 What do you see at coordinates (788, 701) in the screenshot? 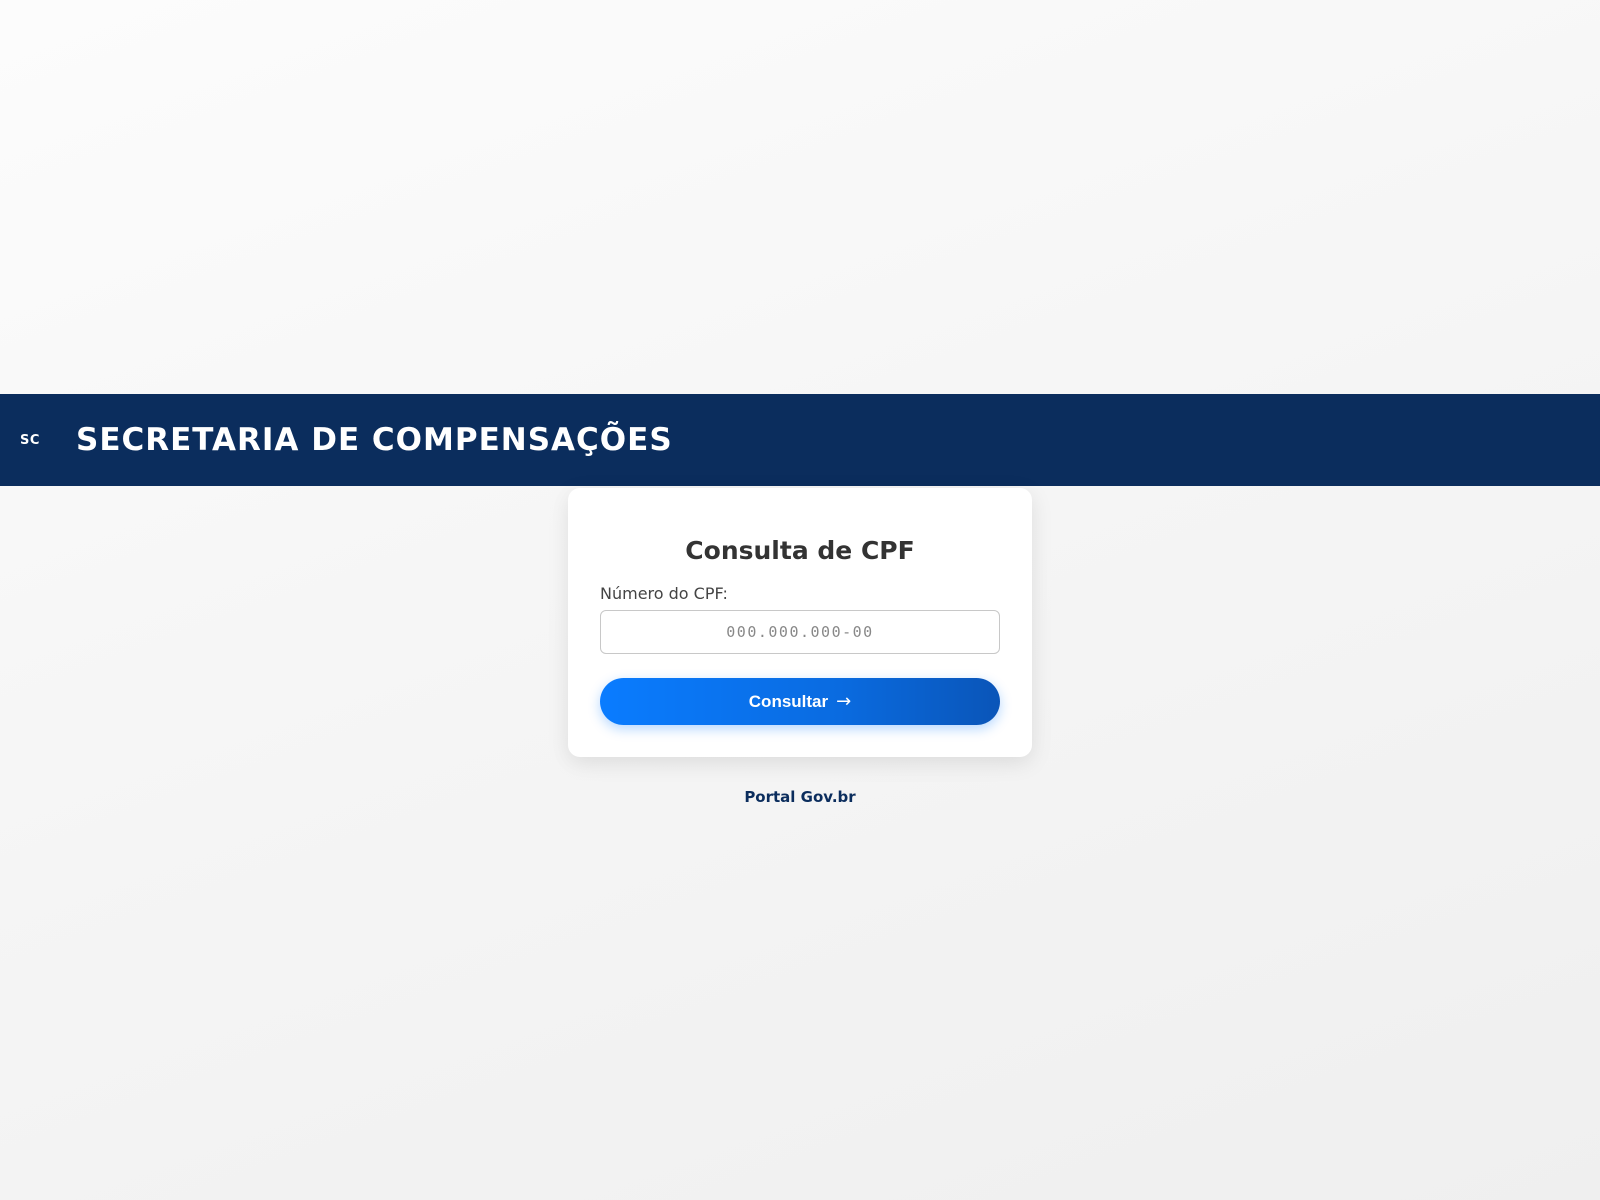
I see `consultar-button-label: Consultar` at bounding box center [788, 701].